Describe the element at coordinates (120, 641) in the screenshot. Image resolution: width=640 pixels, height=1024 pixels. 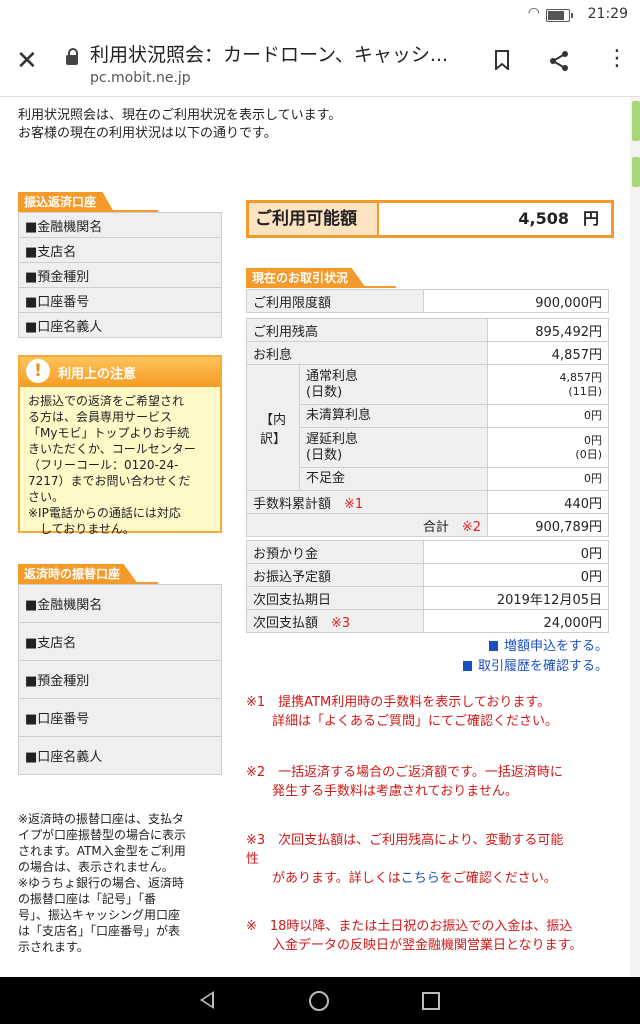
I see `transfer-branch-name: ■支店名` at that location.